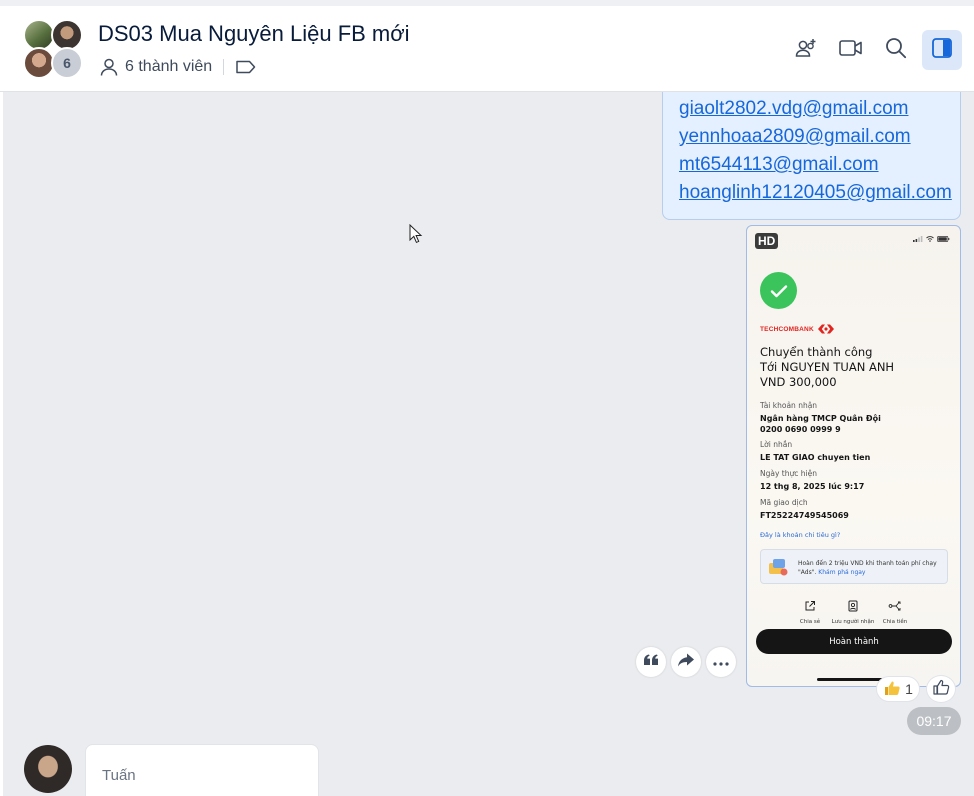 The image size is (974, 796). What do you see at coordinates (119, 775) in the screenshot?
I see `sender-name: Tuấn` at bounding box center [119, 775].